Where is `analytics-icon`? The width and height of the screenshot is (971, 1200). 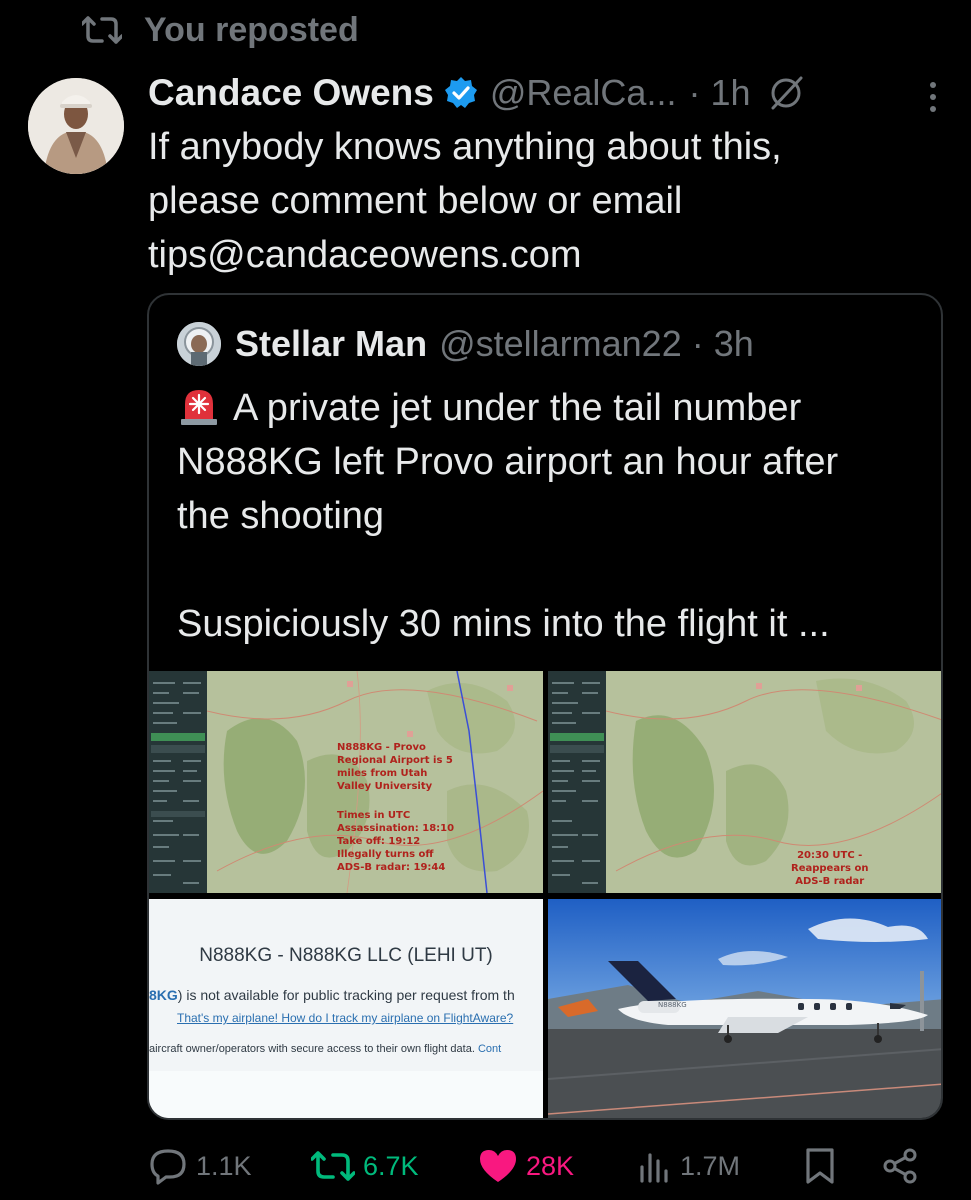
analytics-icon is located at coordinates (654, 1168).